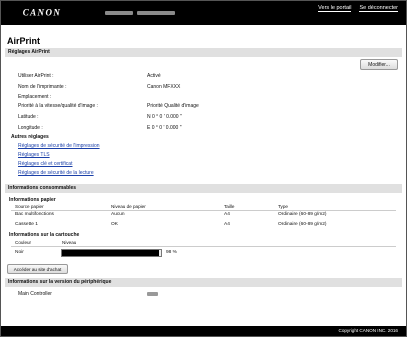 The height and width of the screenshot is (337, 407). What do you see at coordinates (227, 224) in the screenshot?
I see `paper-row-2-size: A4` at bounding box center [227, 224].